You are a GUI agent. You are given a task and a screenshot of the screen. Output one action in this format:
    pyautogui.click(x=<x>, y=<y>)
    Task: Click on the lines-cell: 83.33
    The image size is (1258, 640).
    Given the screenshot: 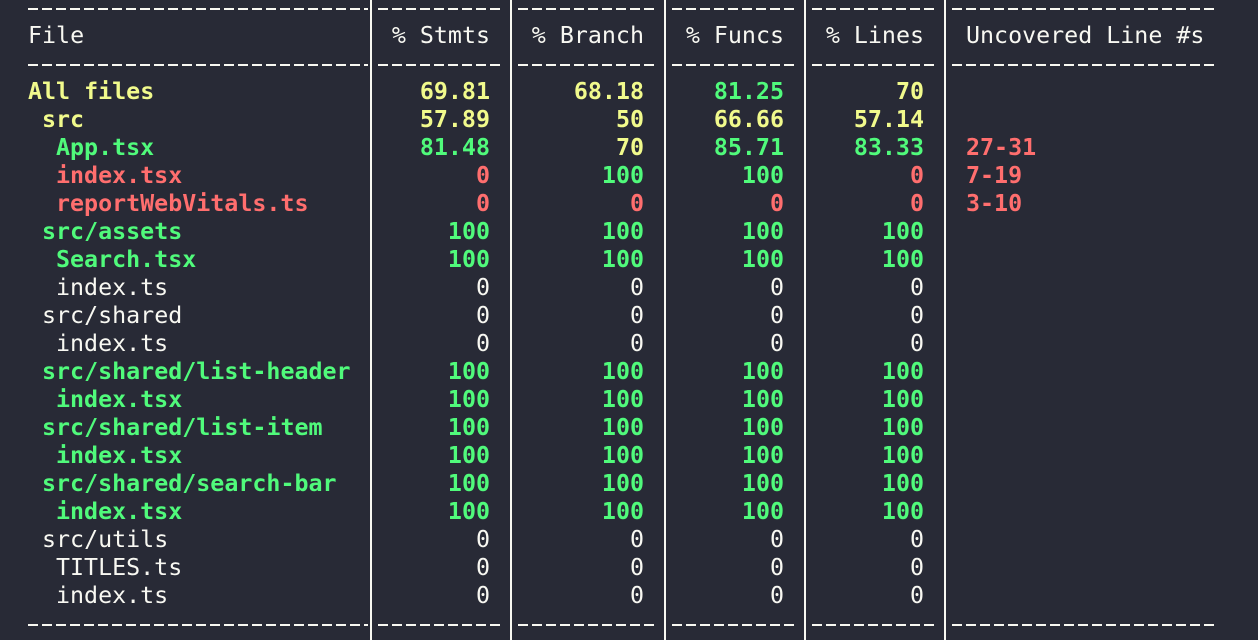 What is the action you would take?
    pyautogui.click(x=888, y=147)
    